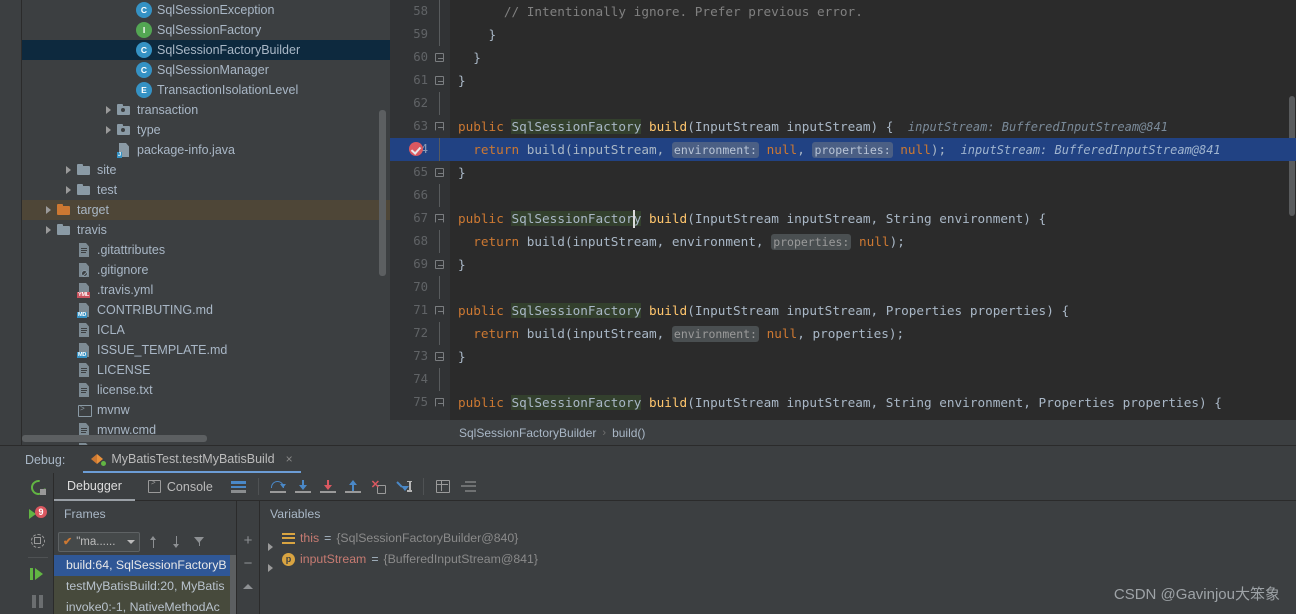  I want to click on code-line-59: 59}, so click(843, 34).